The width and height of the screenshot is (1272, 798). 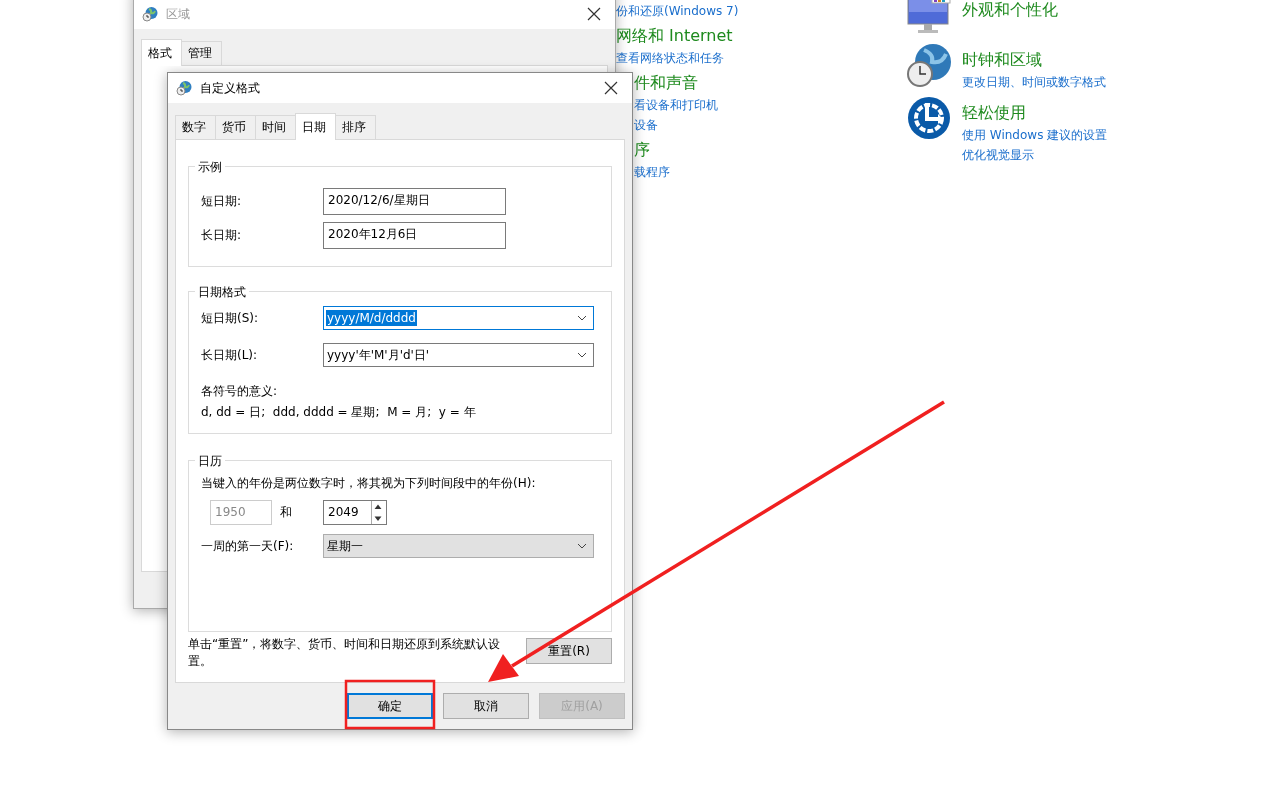 What do you see at coordinates (686, 125) in the screenshot?
I see `category-link: 设备` at bounding box center [686, 125].